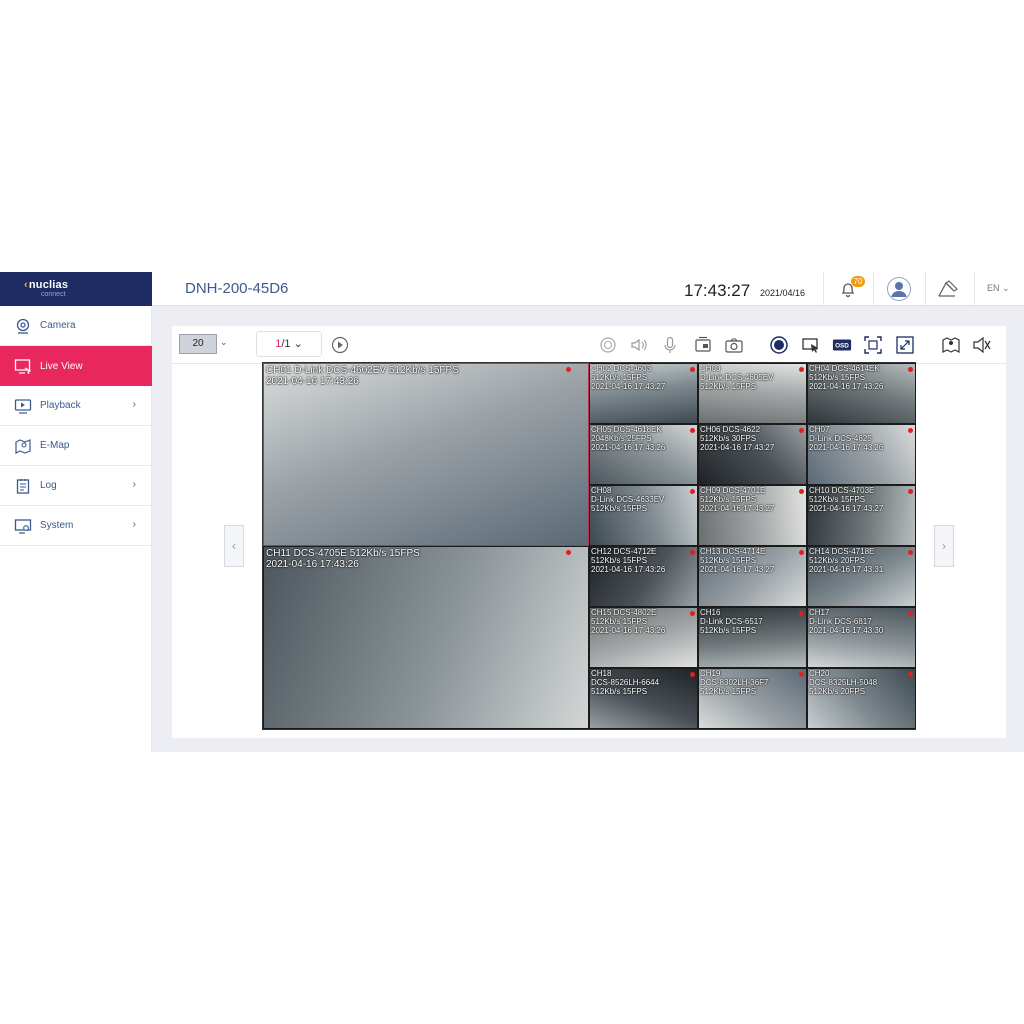 The width and height of the screenshot is (1024, 1024). I want to click on device-name: DNH-200-45D6, so click(237, 288).